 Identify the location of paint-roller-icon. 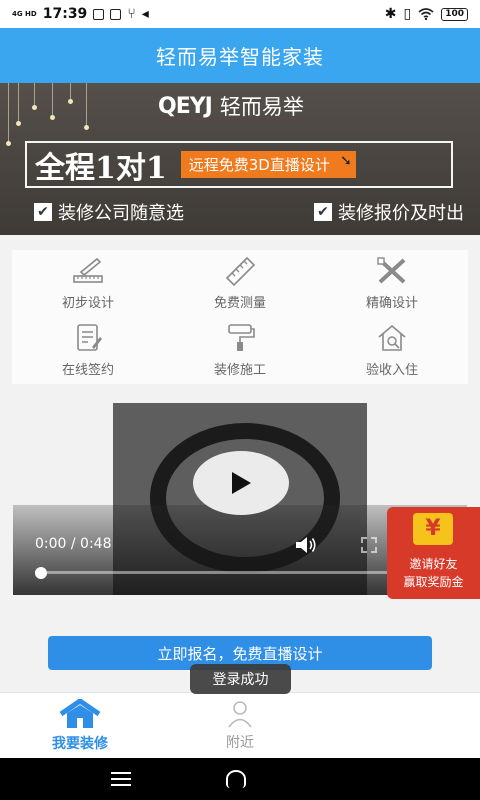
(241, 337).